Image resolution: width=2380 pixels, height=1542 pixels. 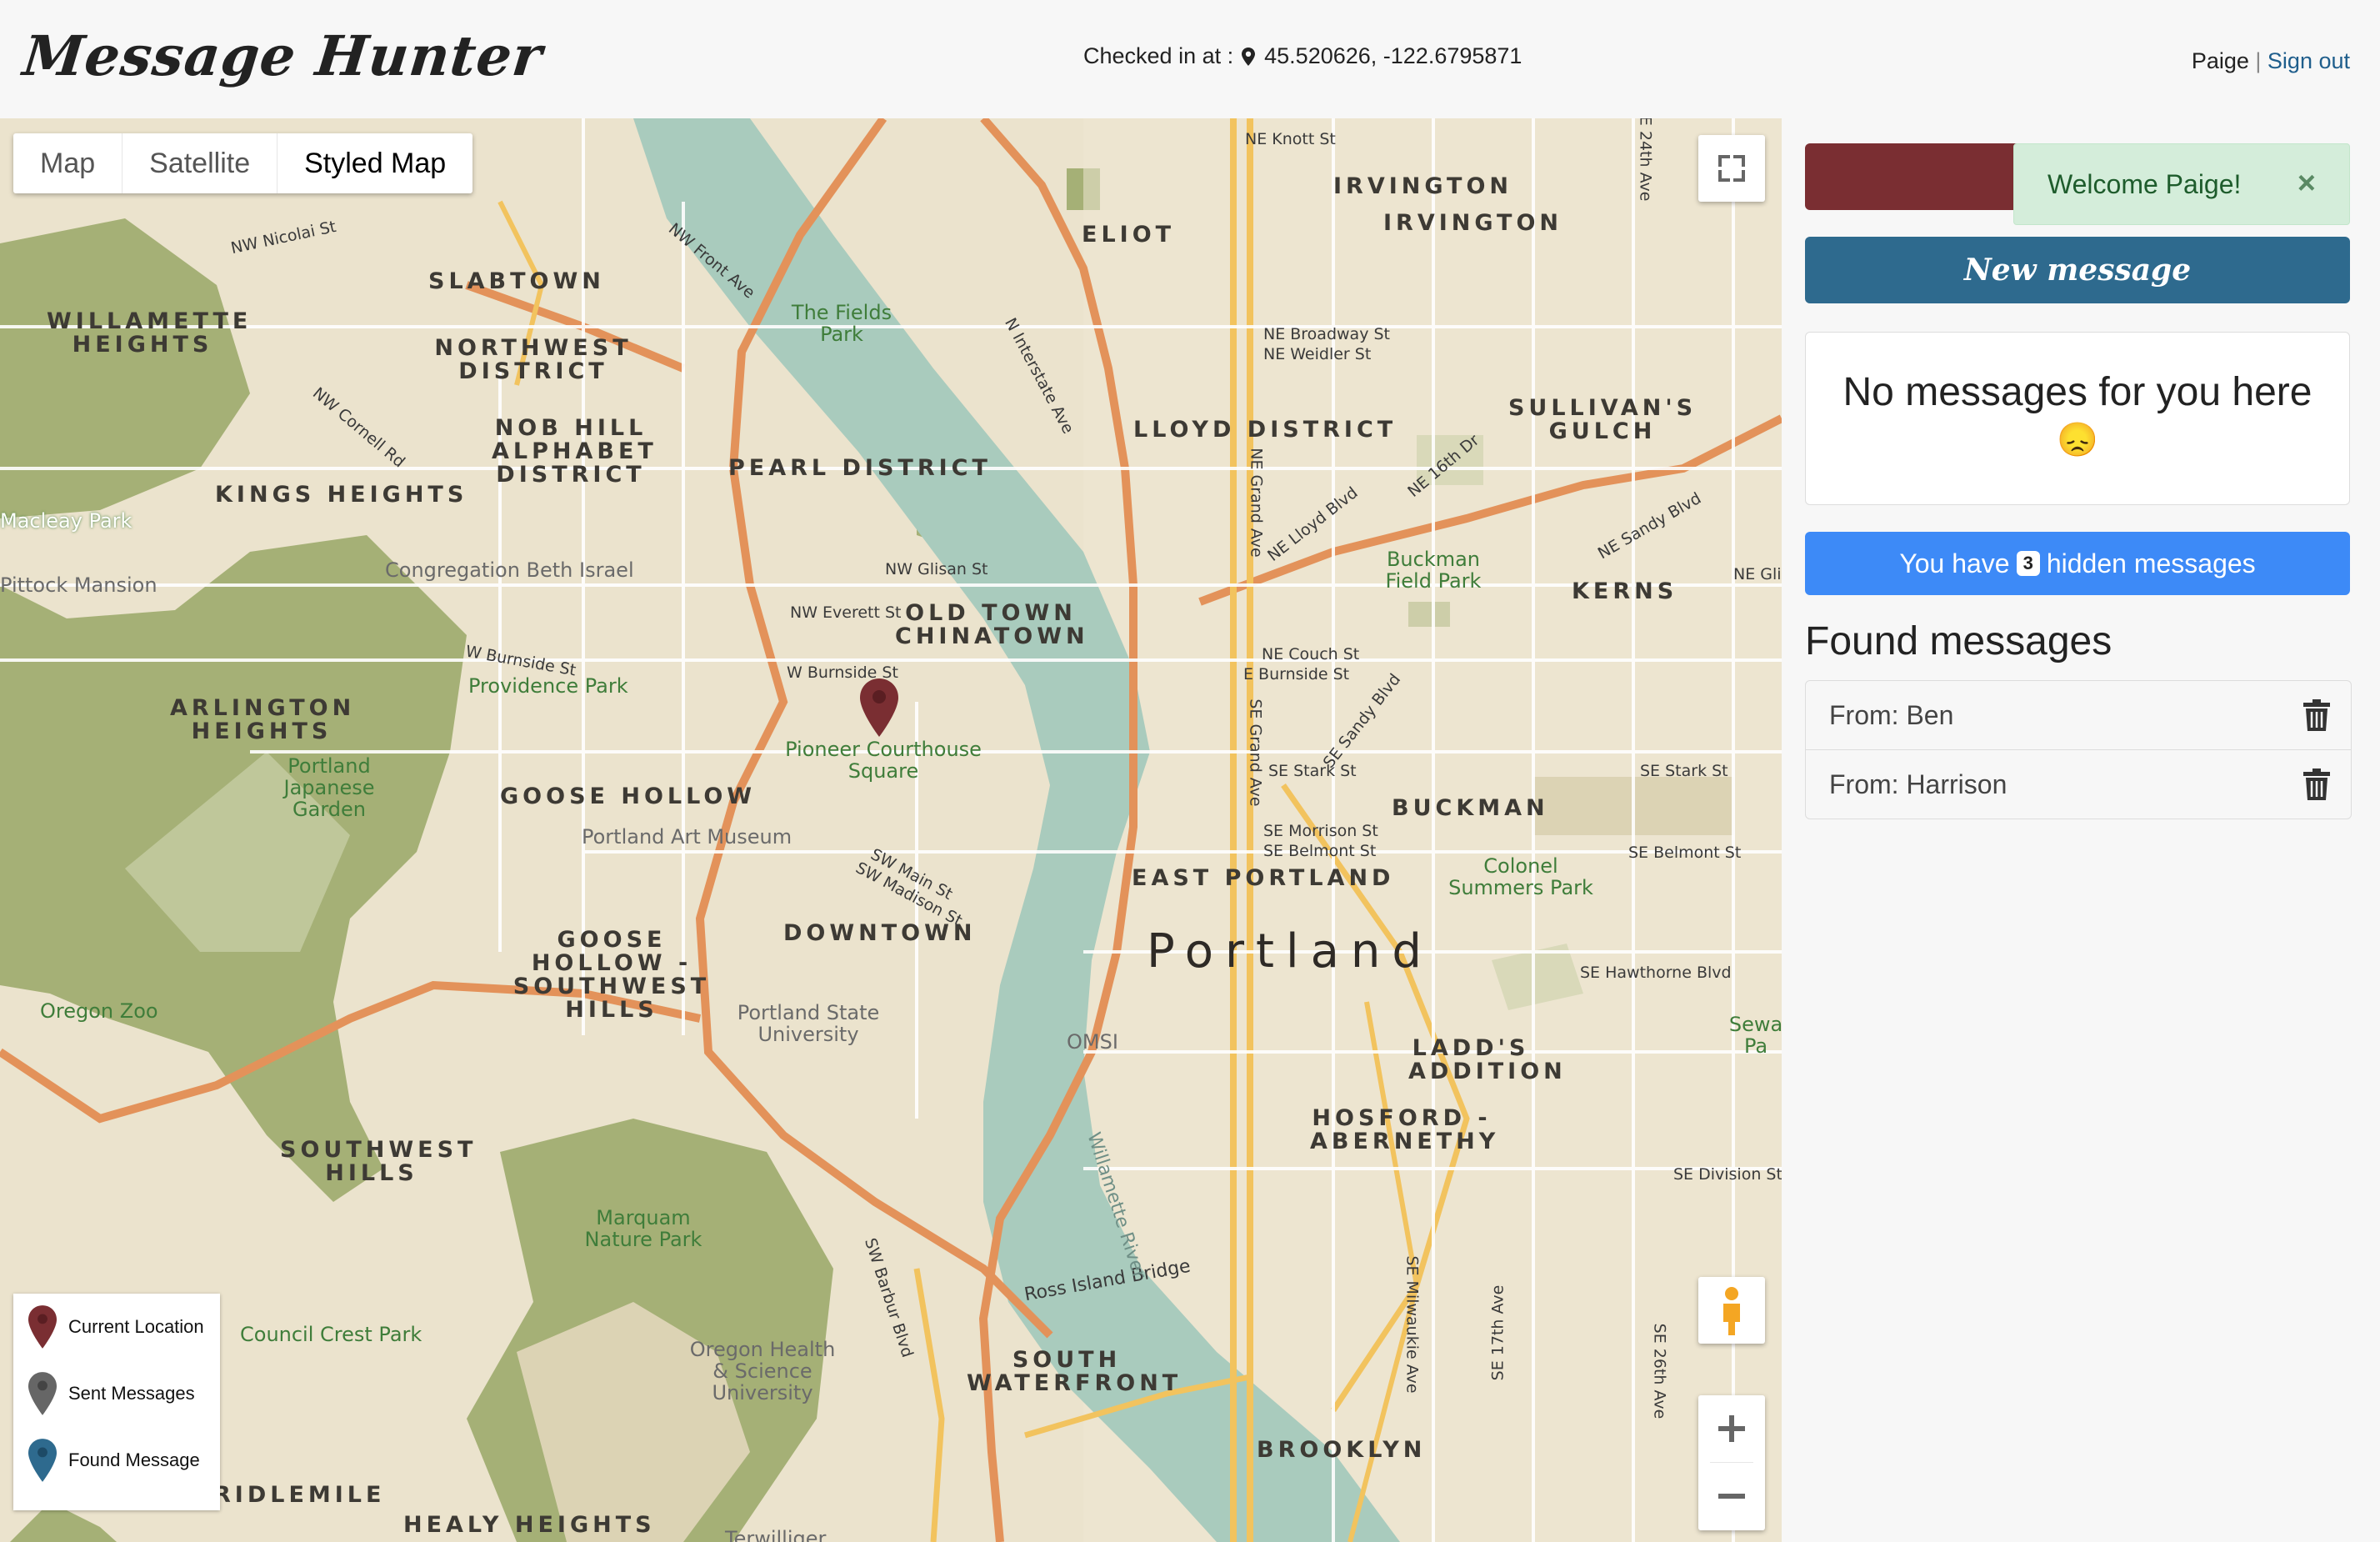 I want to click on street-label: SE Grand Ave, so click(x=1255, y=752).